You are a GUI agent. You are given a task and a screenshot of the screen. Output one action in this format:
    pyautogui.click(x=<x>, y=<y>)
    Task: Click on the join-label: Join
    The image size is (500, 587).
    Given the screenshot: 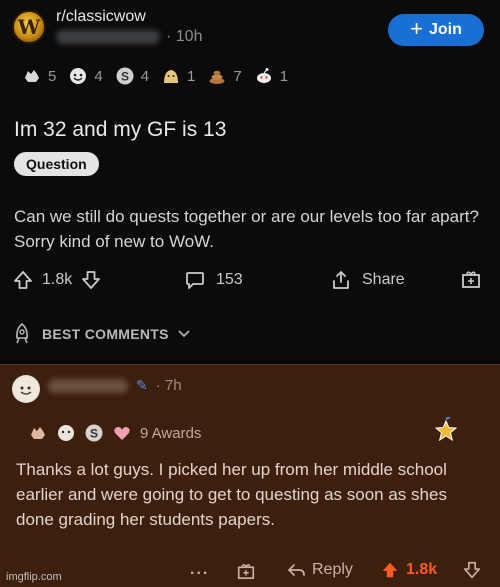 What is the action you would take?
    pyautogui.click(x=445, y=29)
    